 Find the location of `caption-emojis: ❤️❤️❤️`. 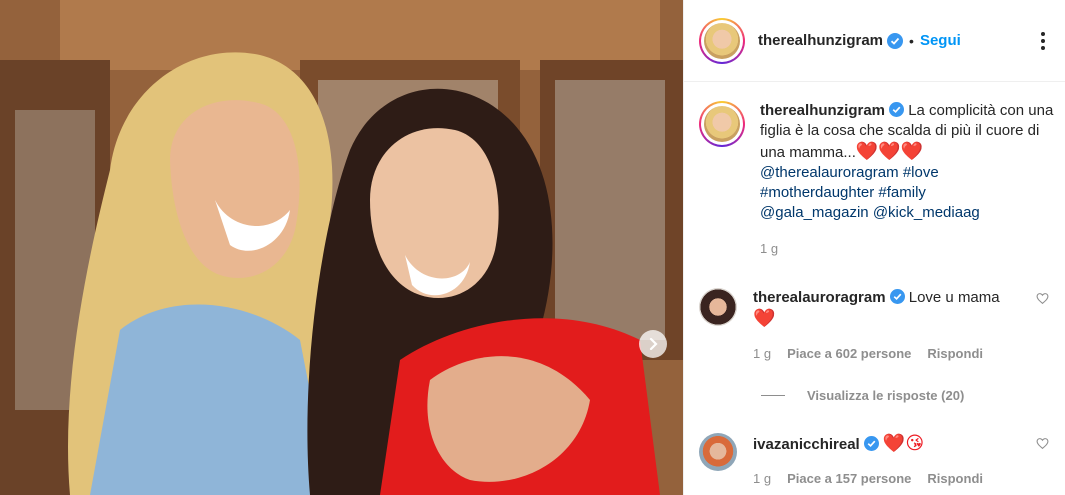

caption-emojis: ❤️❤️❤️ is located at coordinates (889, 151).